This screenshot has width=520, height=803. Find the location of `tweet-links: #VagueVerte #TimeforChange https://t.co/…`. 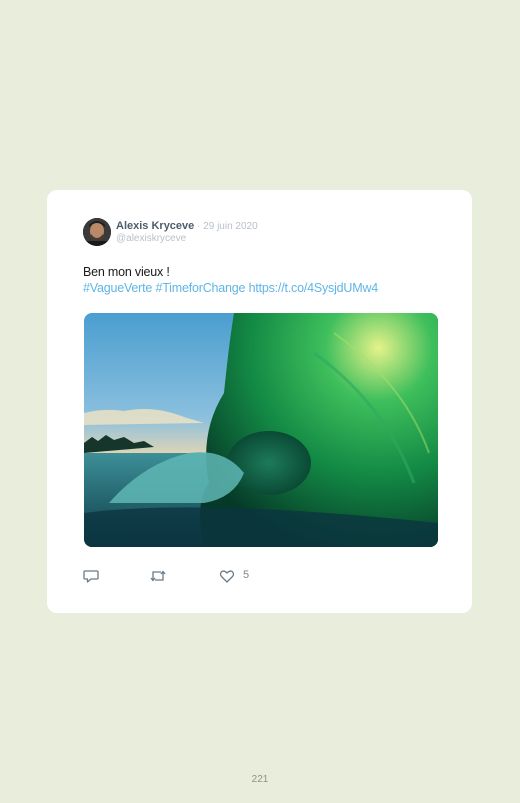

tweet-links: #VagueVerte #TimeforChange https://t.co/… is located at coordinates (230, 288).